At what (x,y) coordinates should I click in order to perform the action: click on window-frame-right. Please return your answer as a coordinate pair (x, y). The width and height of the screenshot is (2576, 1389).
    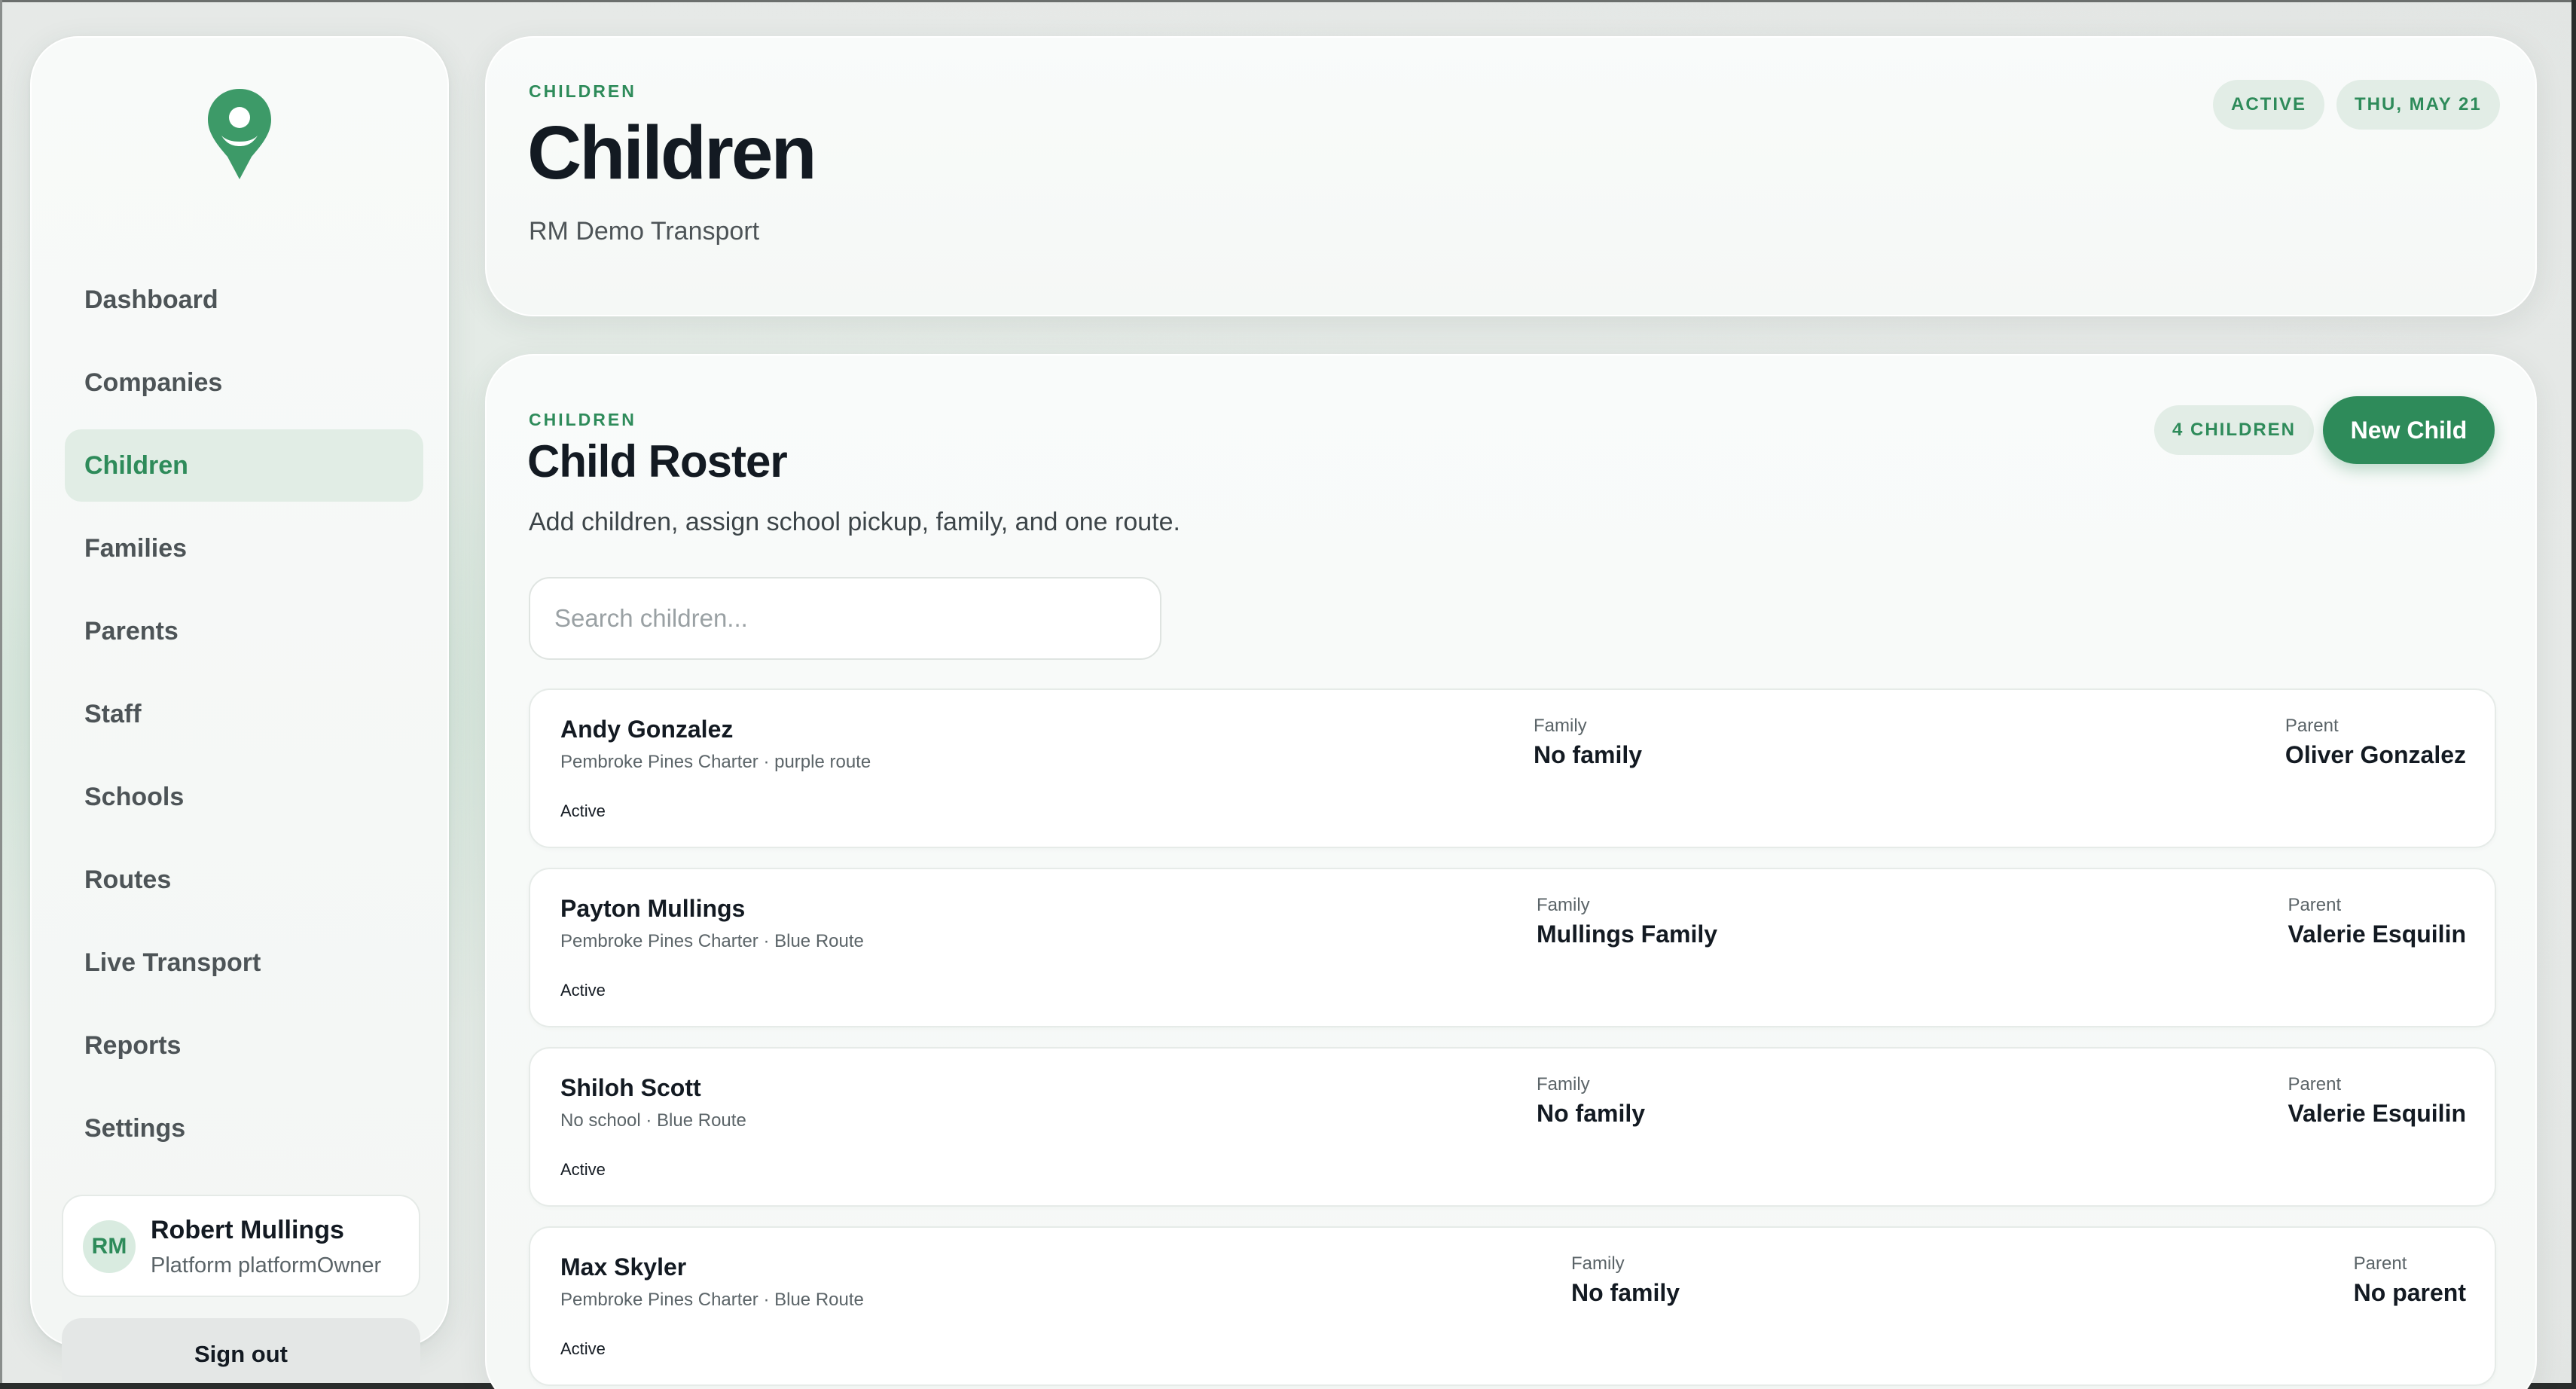
    Looking at the image, I should click on (2574, 694).